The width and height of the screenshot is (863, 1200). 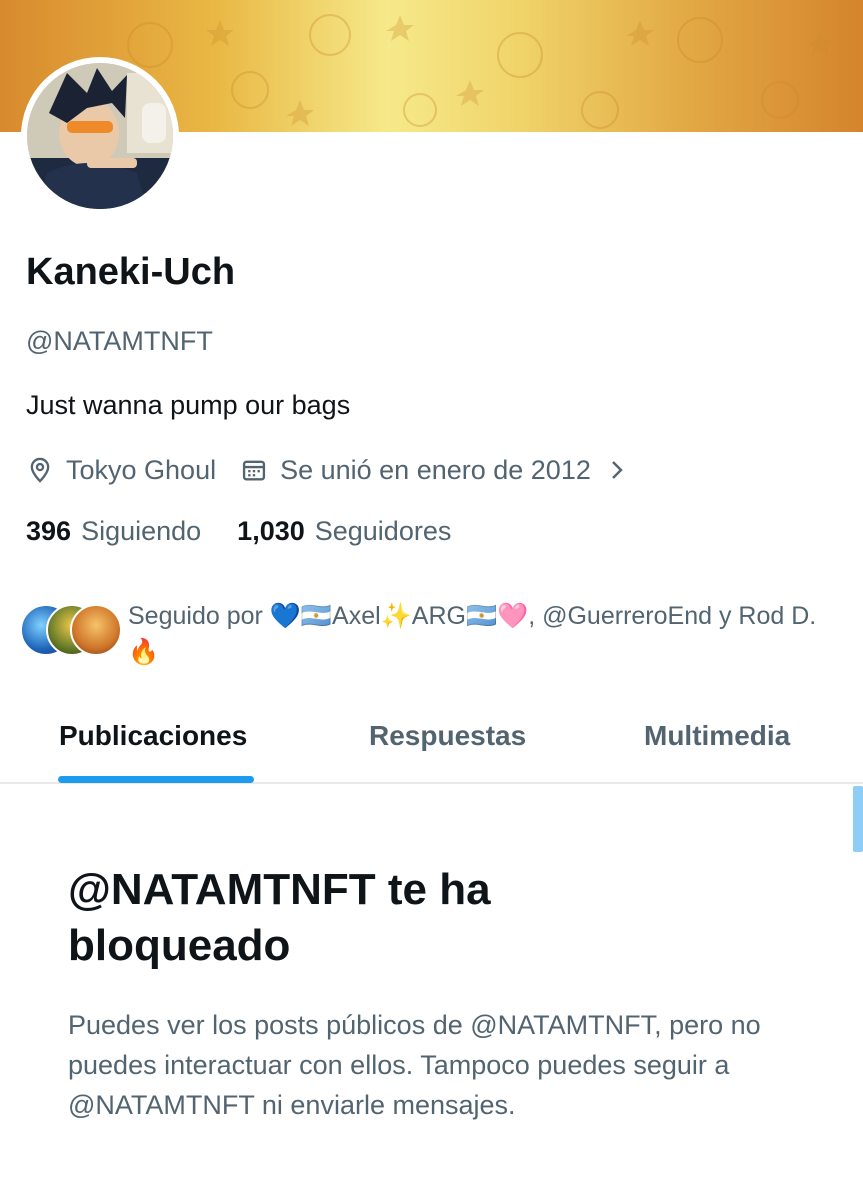 I want to click on chevron-right-icon, so click(x=617, y=470).